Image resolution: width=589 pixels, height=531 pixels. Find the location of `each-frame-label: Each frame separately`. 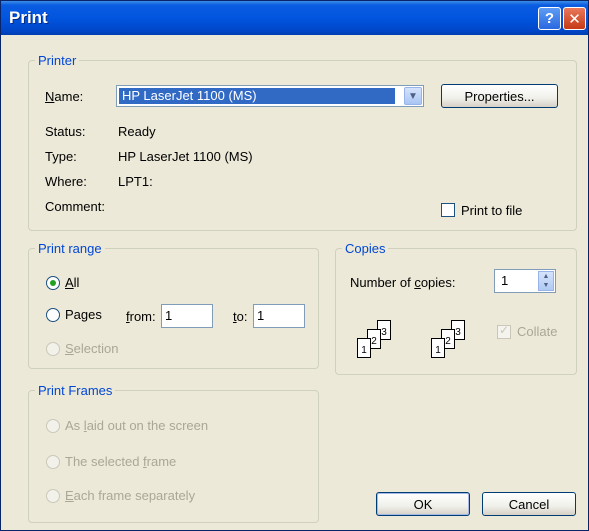

each-frame-label: Each frame separately is located at coordinates (130, 495).